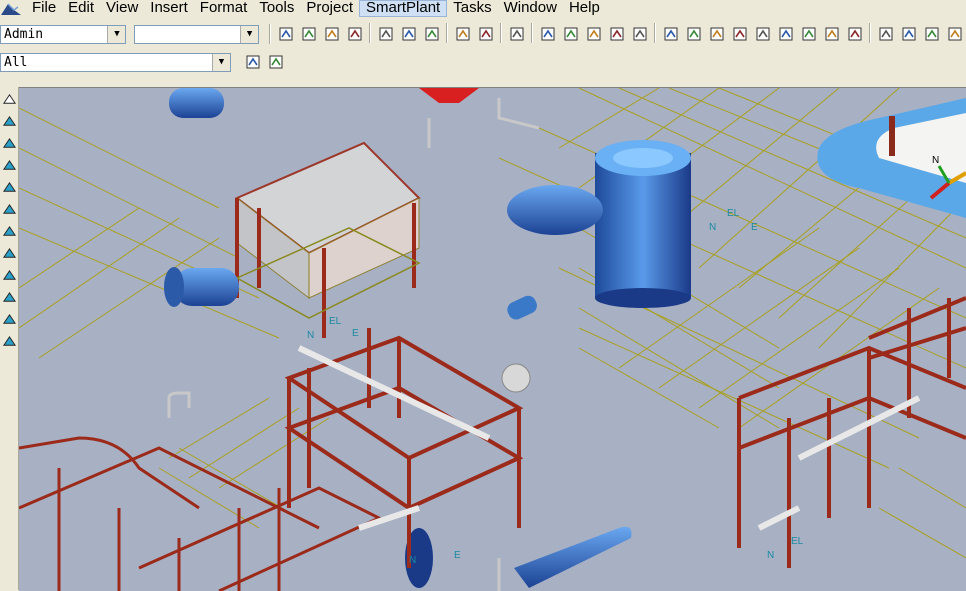 The height and width of the screenshot is (591, 966). What do you see at coordinates (832, 34) in the screenshot?
I see `render-icon` at bounding box center [832, 34].